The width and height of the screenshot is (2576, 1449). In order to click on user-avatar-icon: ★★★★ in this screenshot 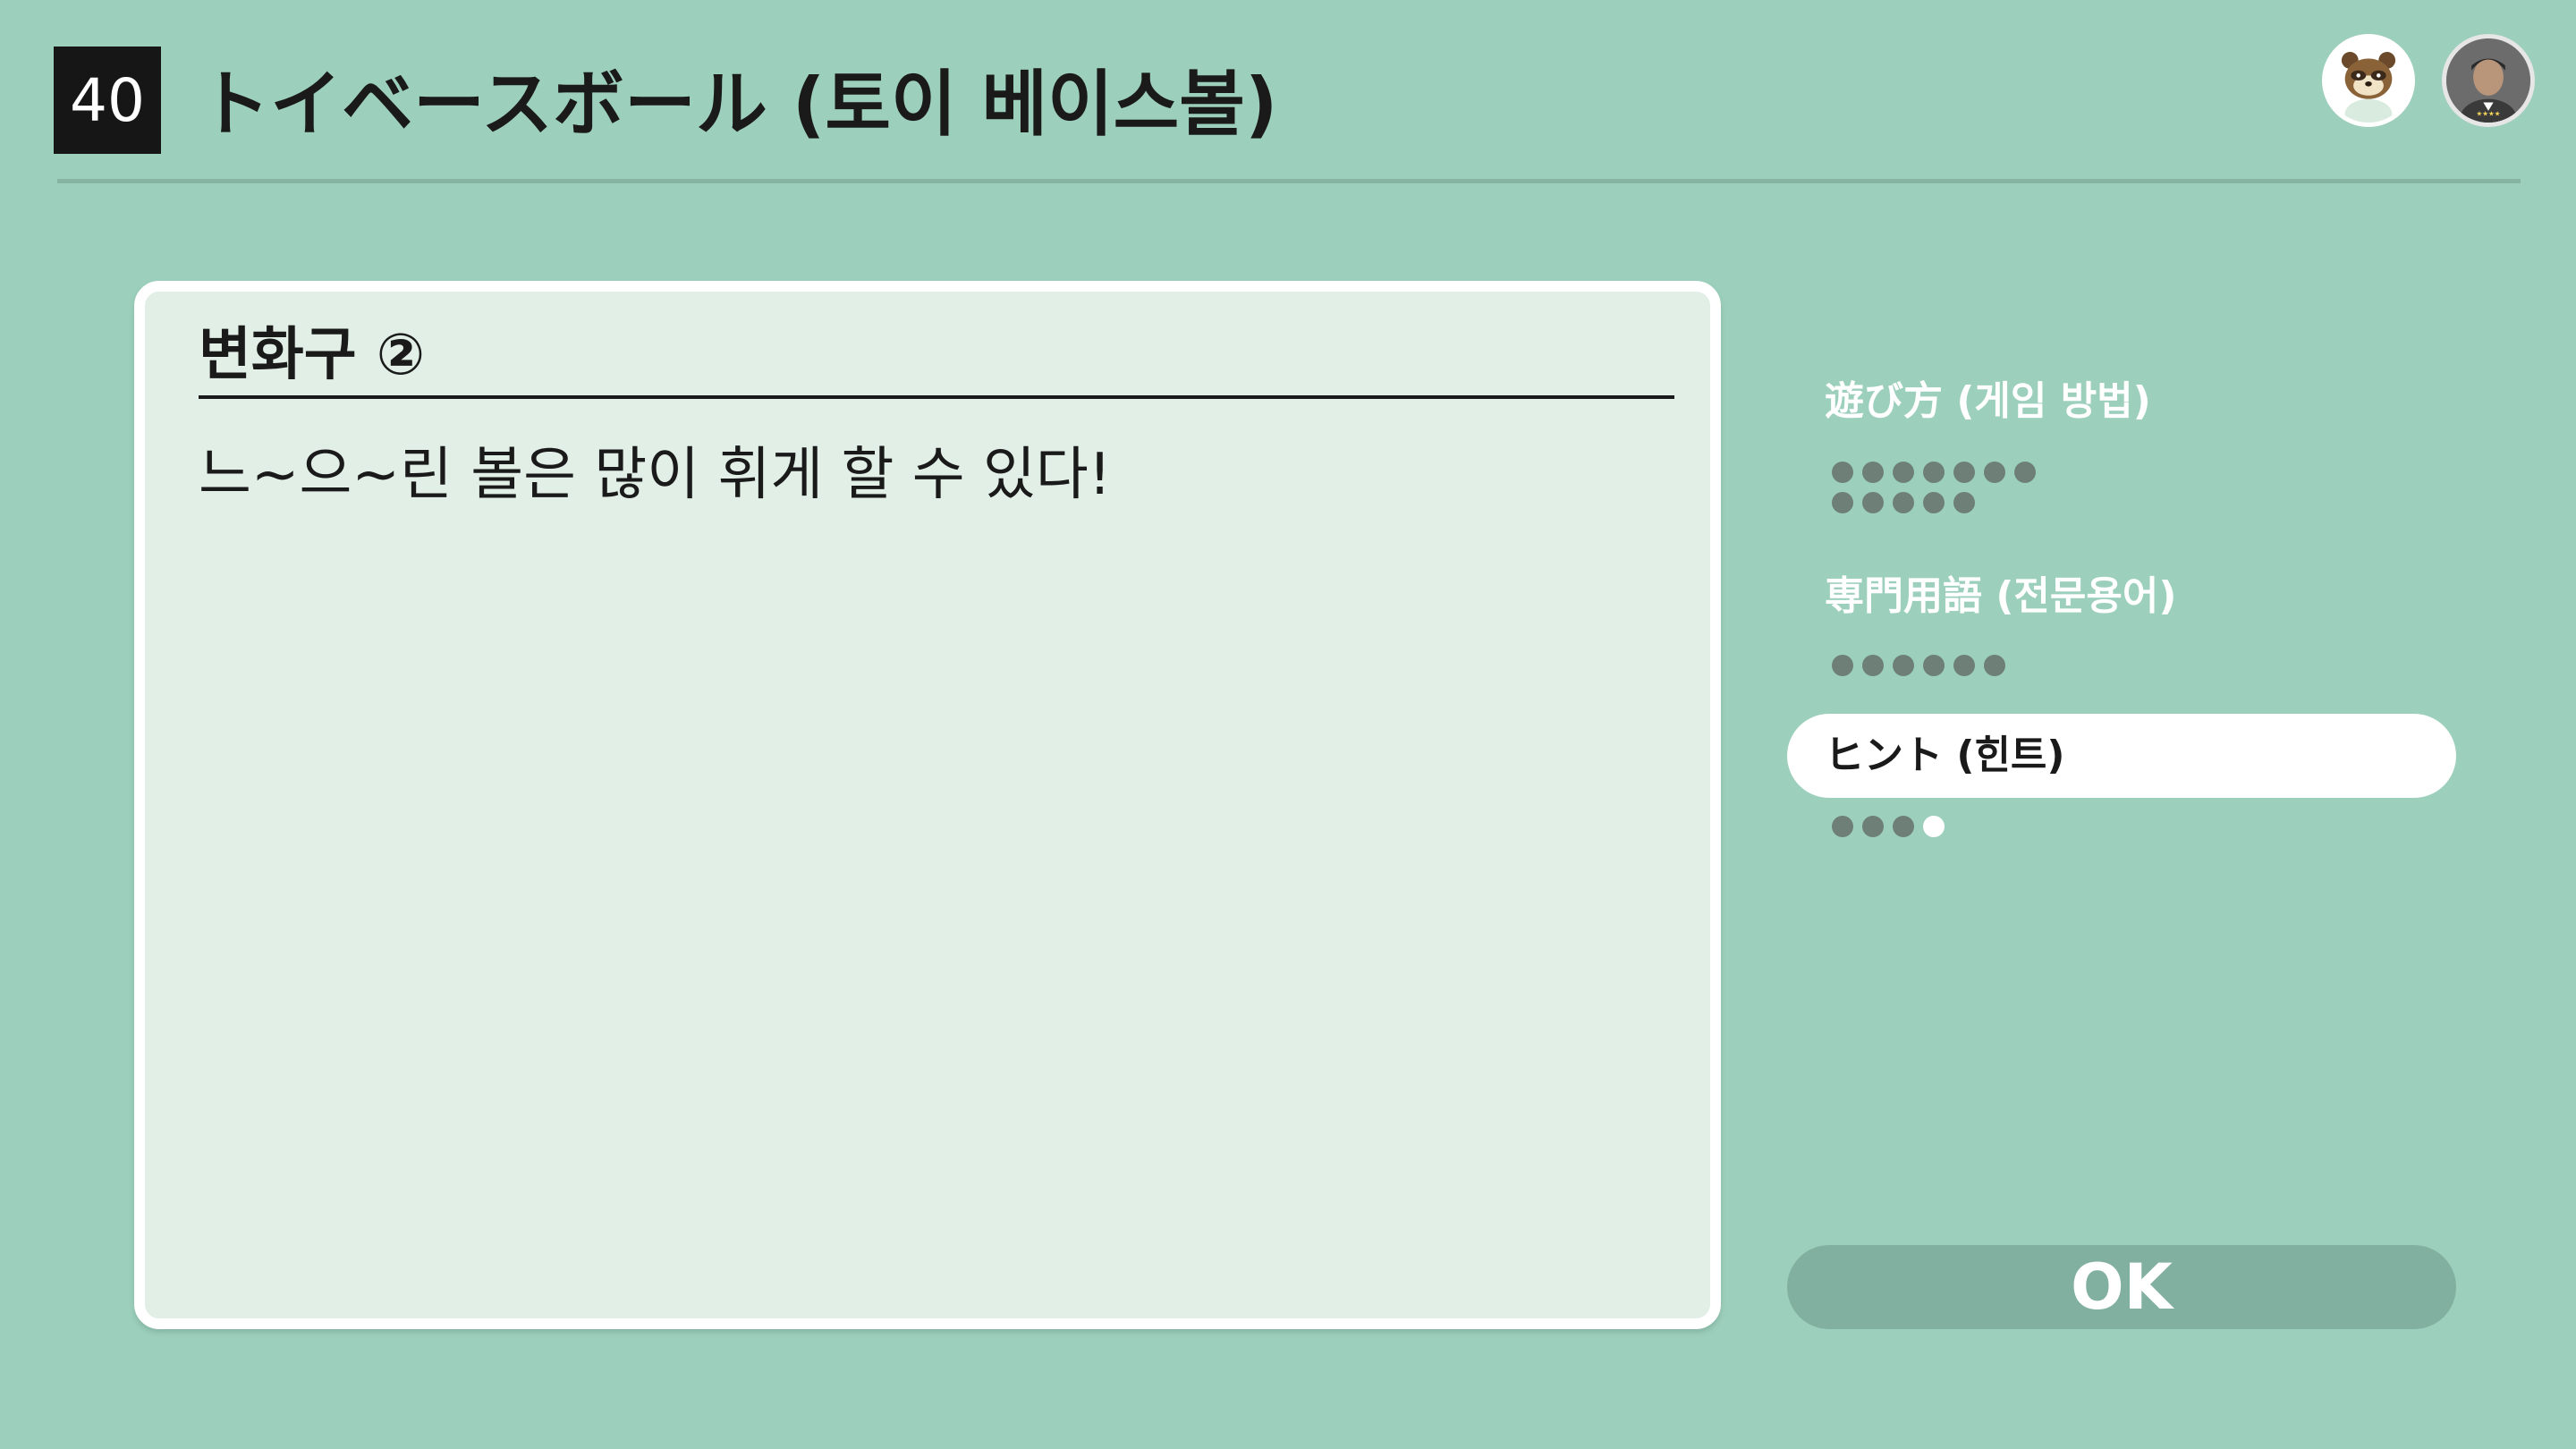, I will do `click(2488, 80)`.